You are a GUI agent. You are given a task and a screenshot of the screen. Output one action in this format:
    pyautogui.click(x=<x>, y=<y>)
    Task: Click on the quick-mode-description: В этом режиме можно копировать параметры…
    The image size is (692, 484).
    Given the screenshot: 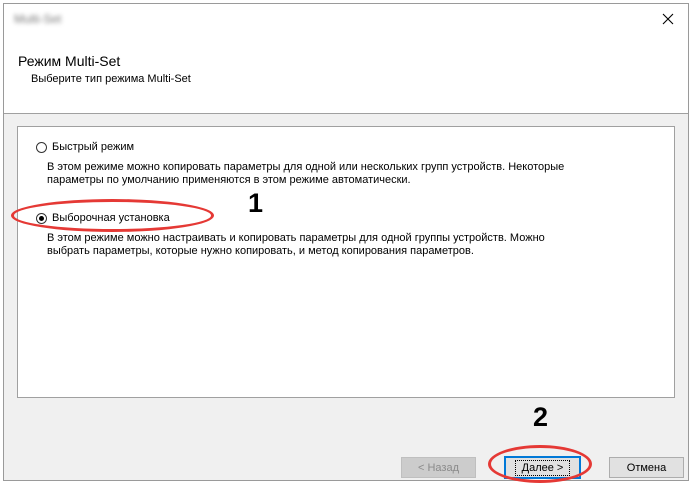 What is the action you would take?
    pyautogui.click(x=357, y=174)
    